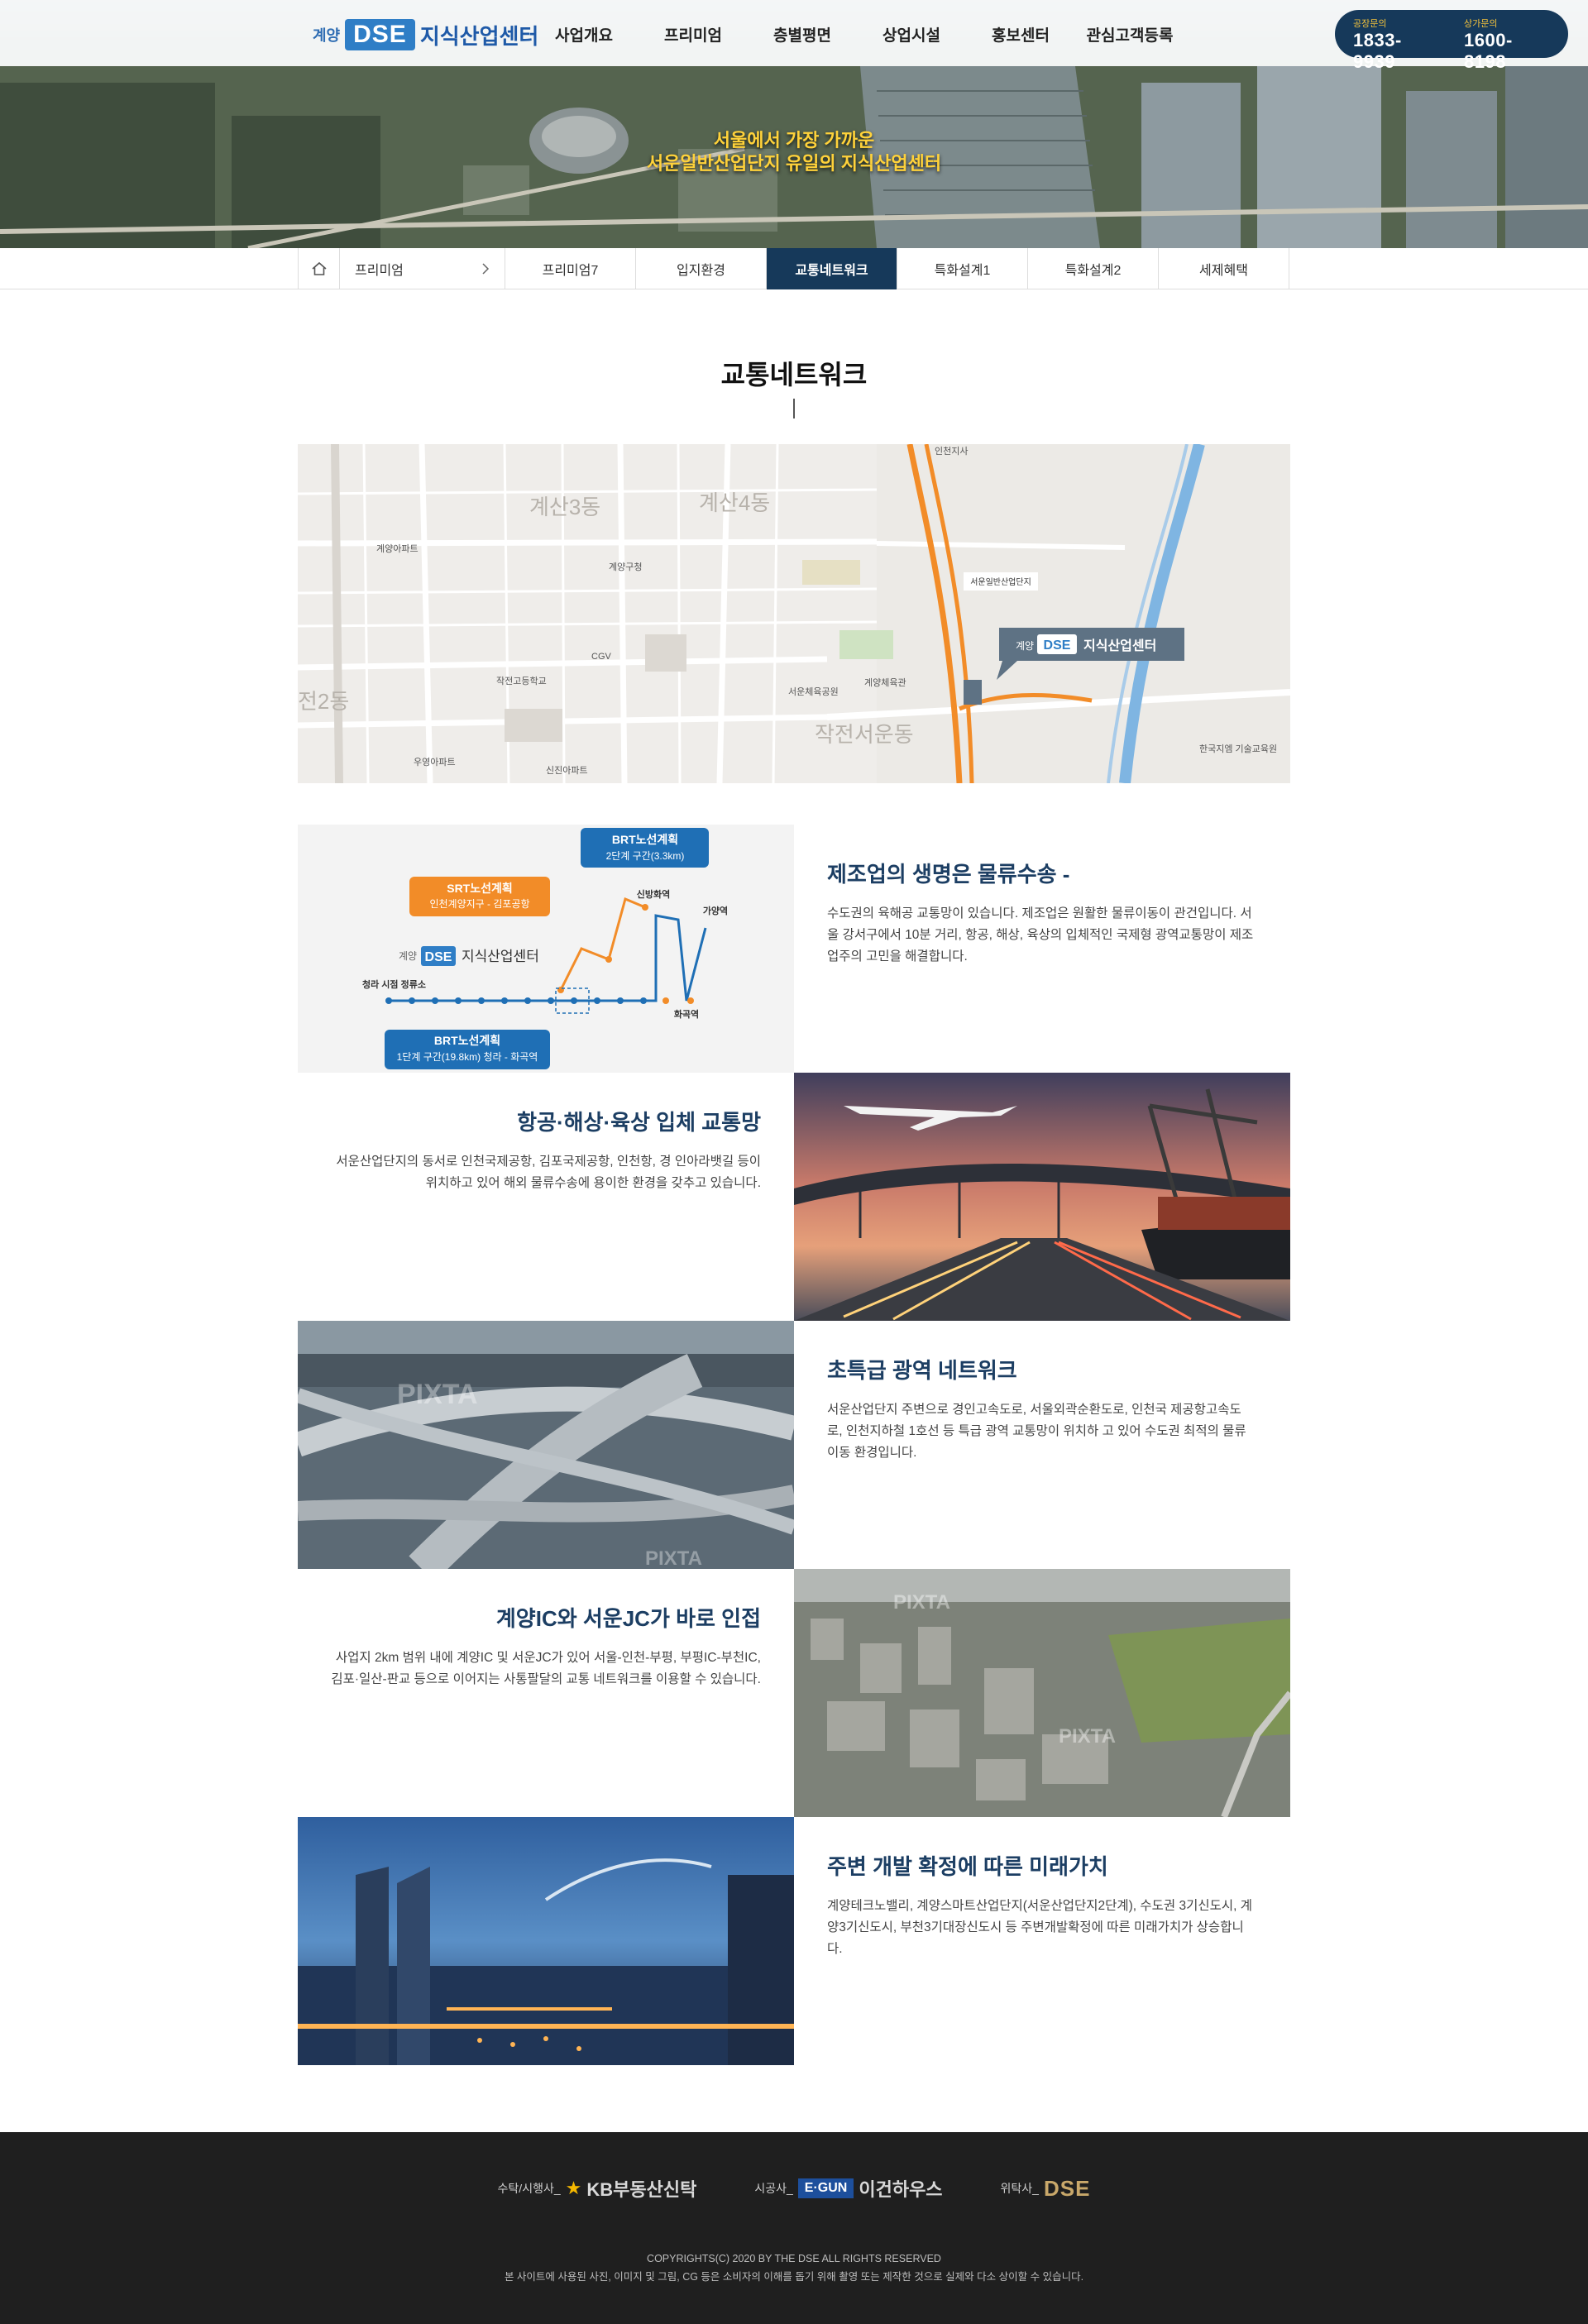  I want to click on logo-name: 지식산업센터, so click(479, 36).